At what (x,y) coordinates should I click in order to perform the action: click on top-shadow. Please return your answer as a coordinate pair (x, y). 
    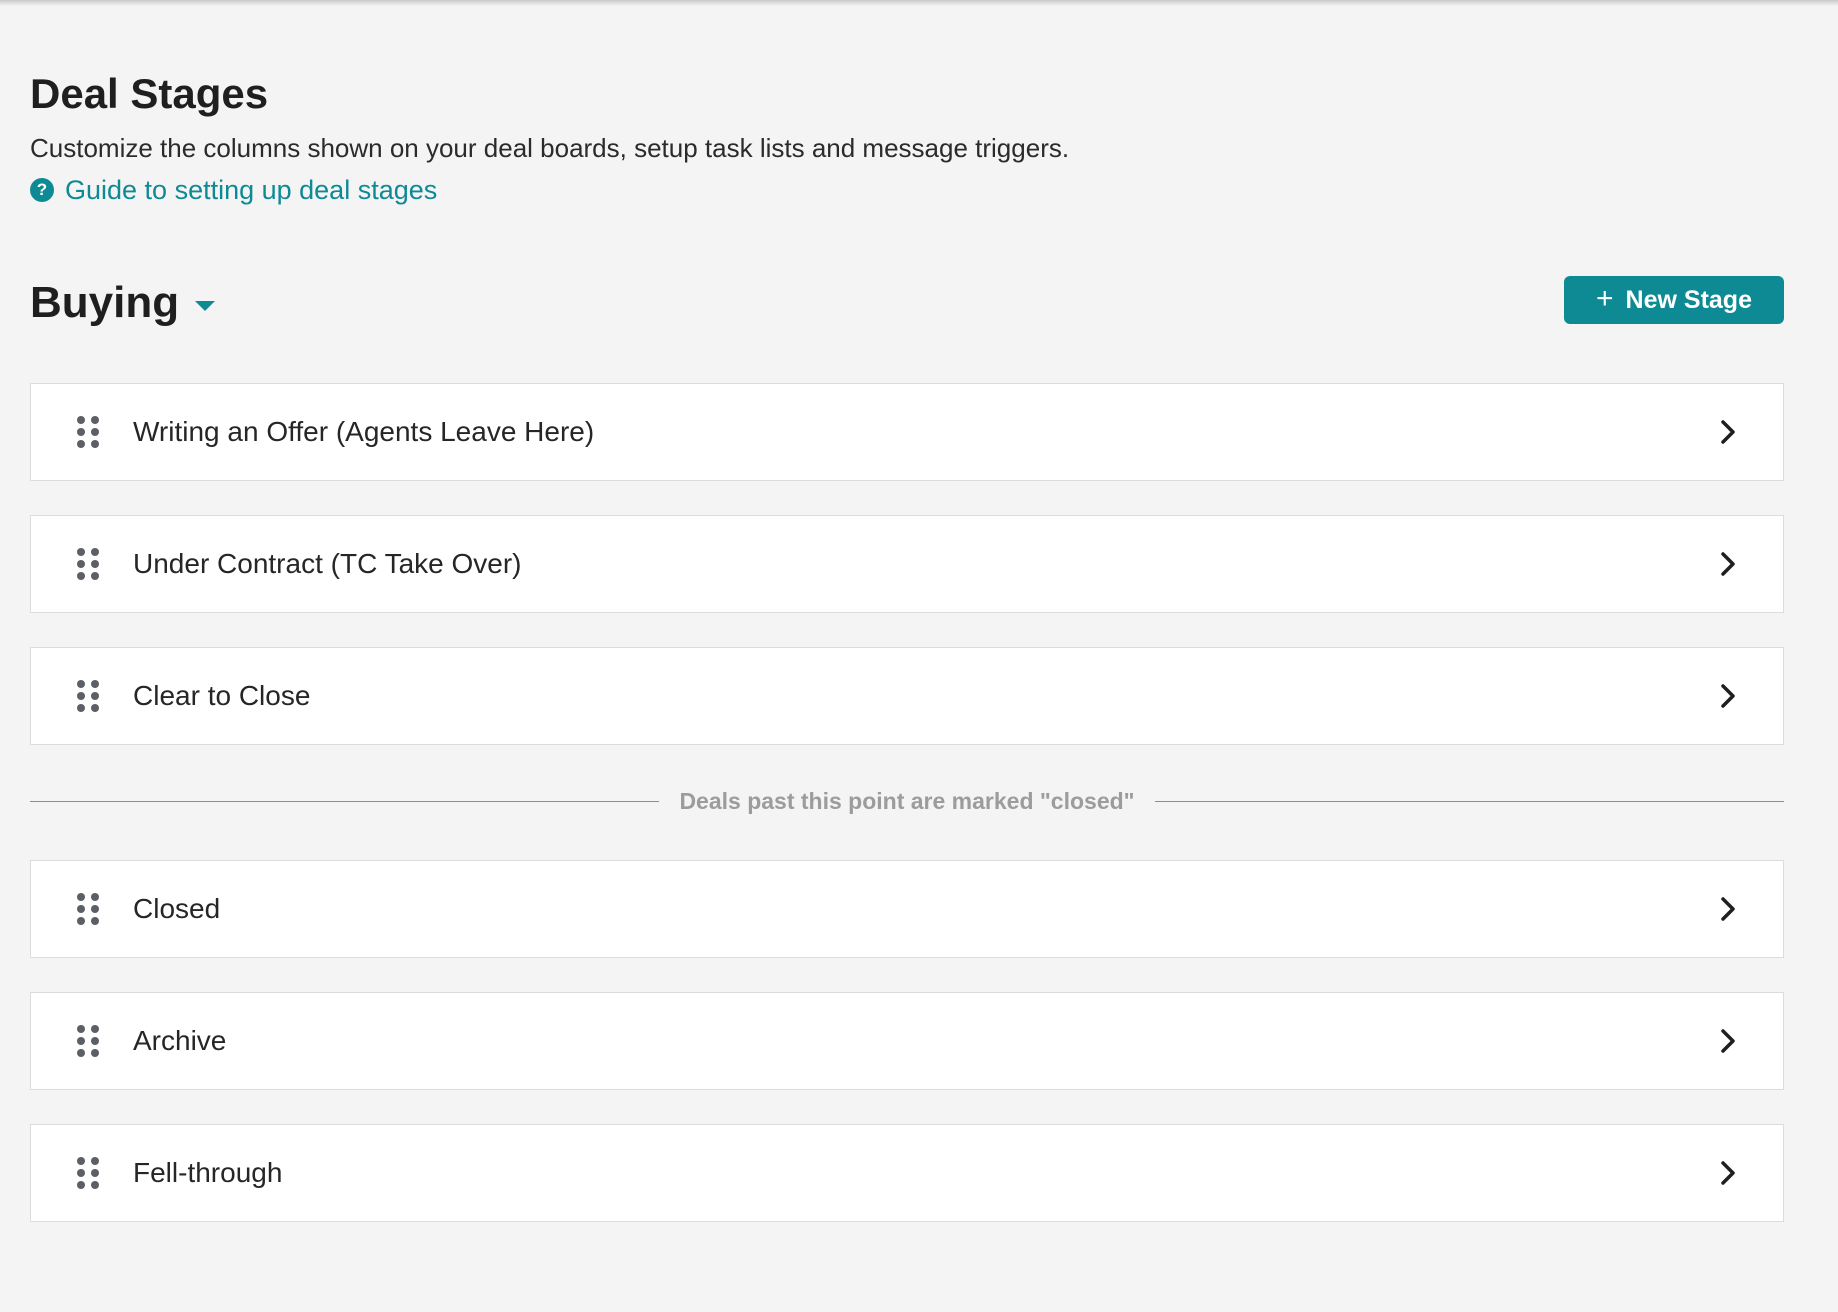
    Looking at the image, I should click on (919, 3).